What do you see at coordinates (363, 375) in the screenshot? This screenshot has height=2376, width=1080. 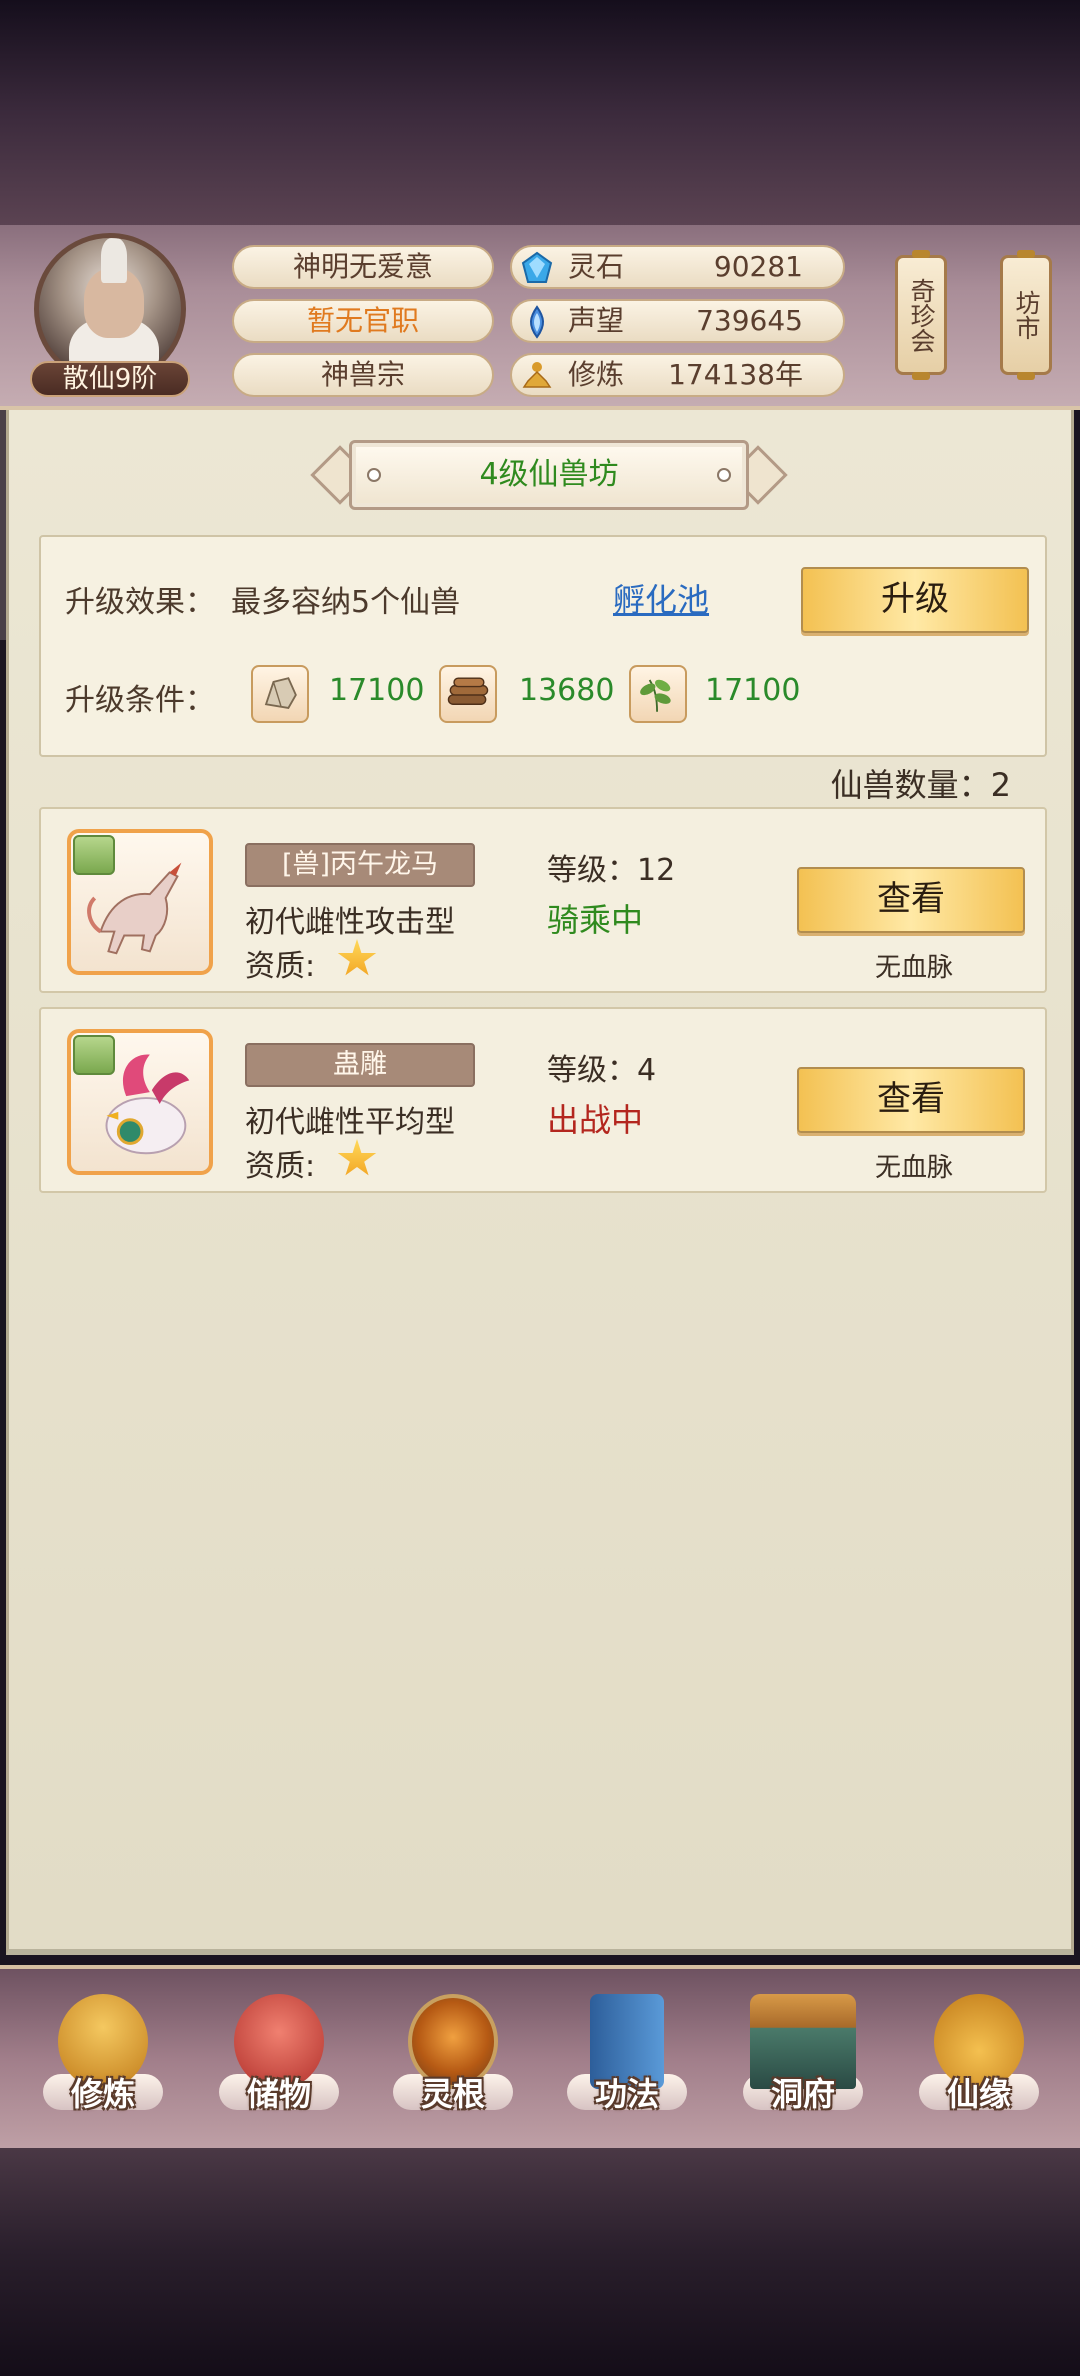 I see `sect-name: 神兽宗` at bounding box center [363, 375].